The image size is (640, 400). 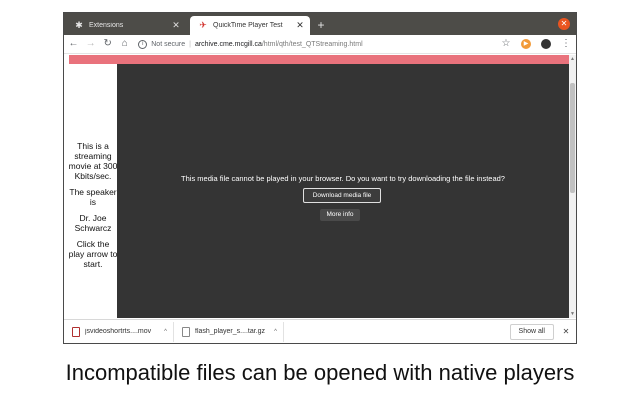 What do you see at coordinates (566, 44) in the screenshot?
I see `menu-icon: ⋮` at bounding box center [566, 44].